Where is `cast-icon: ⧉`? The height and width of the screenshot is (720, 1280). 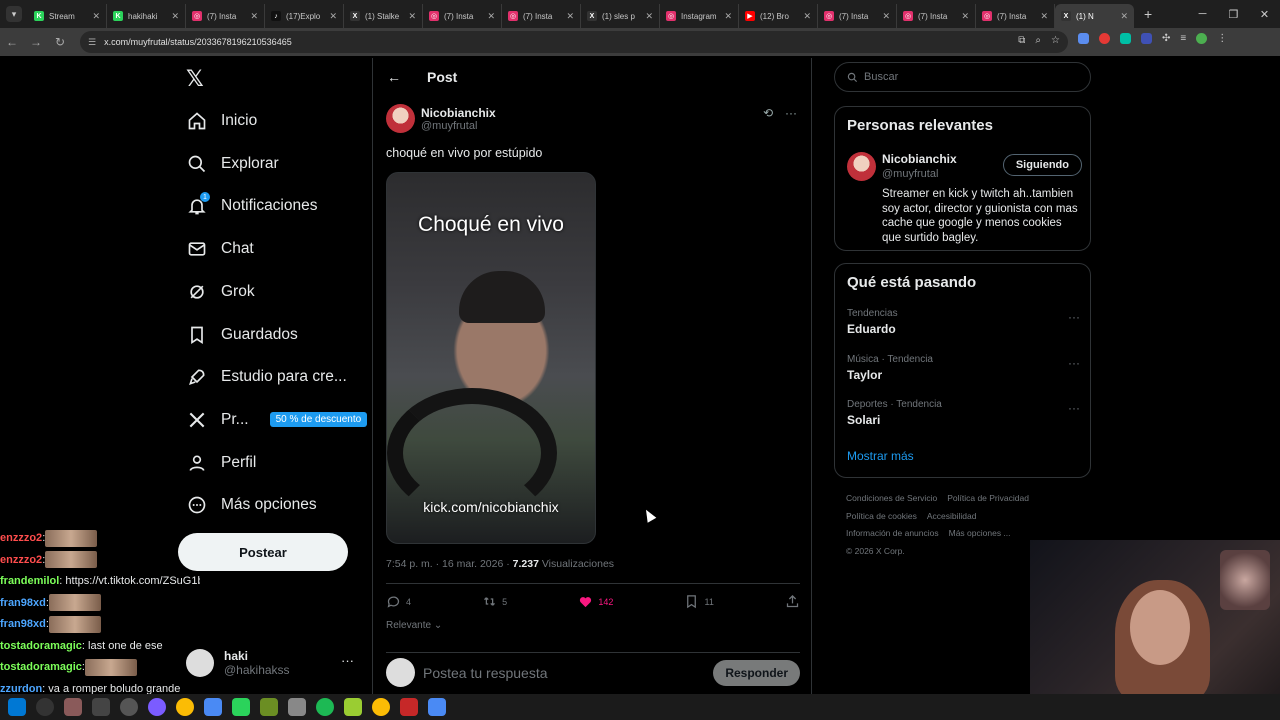 cast-icon: ⧉ is located at coordinates (1021, 40).